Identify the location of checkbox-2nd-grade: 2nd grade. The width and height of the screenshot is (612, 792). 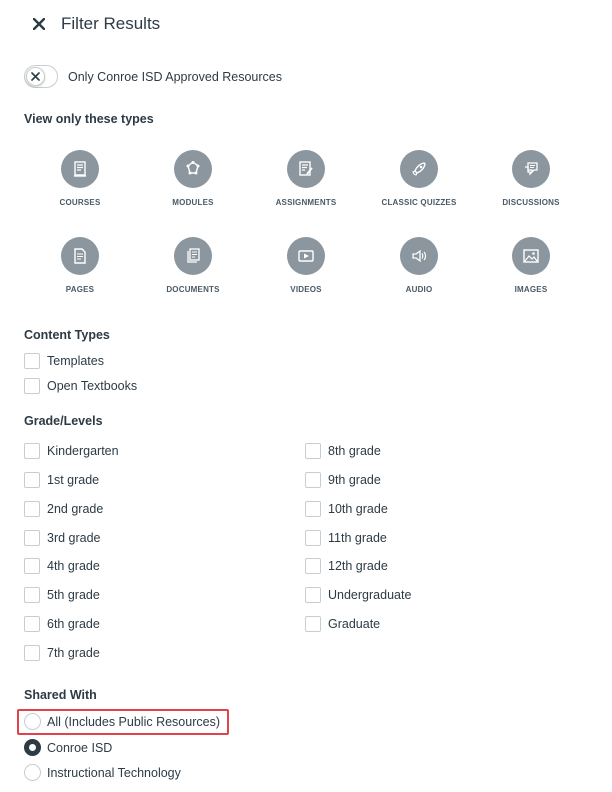
(63, 509).